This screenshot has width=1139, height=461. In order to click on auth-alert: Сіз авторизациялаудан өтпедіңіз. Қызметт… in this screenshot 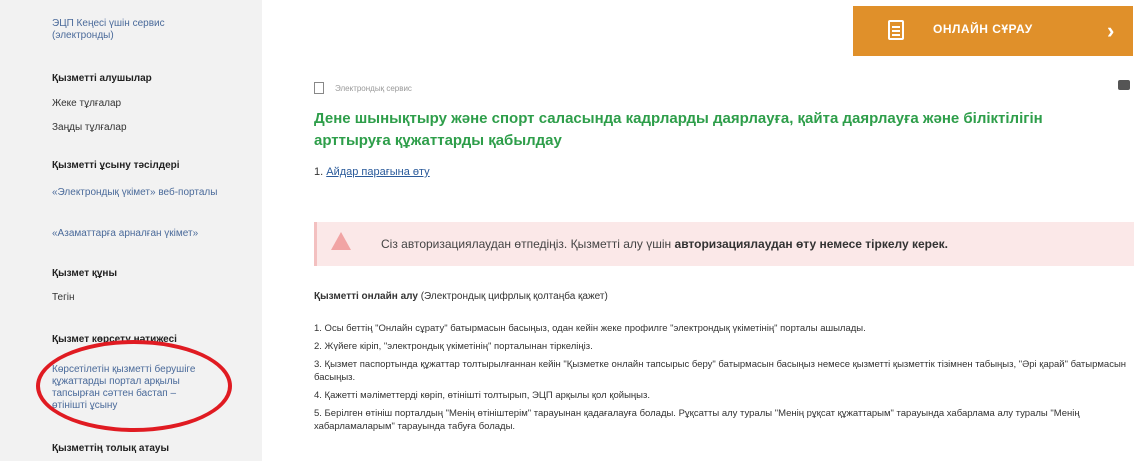, I will do `click(724, 244)`.